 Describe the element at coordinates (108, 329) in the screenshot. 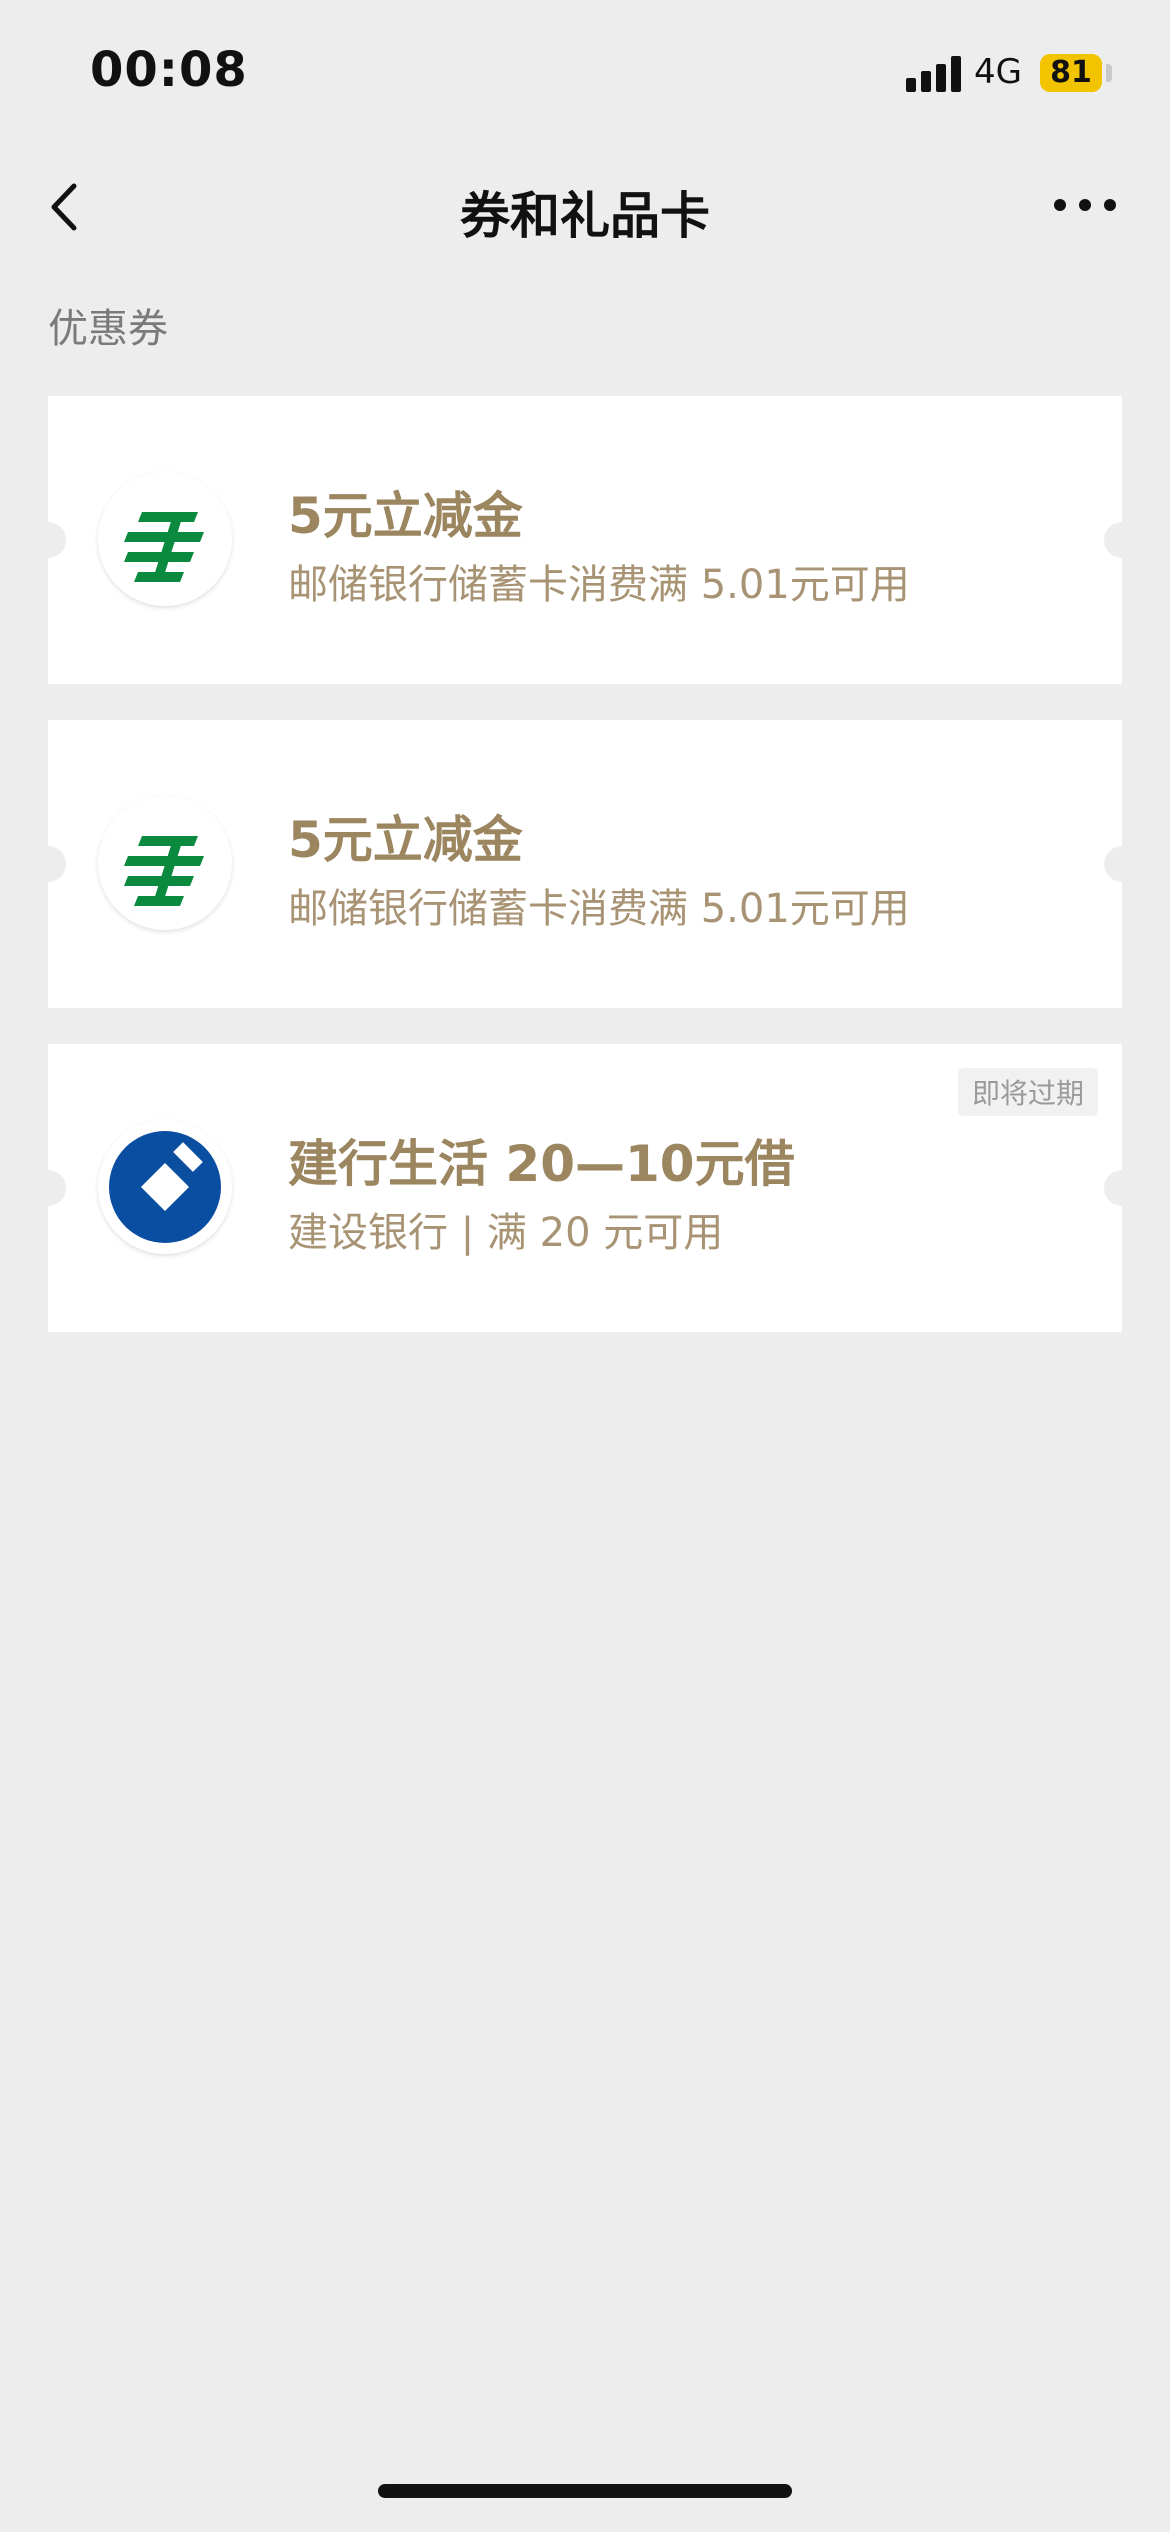

I see `section-title-coupons: 优惠券` at that location.